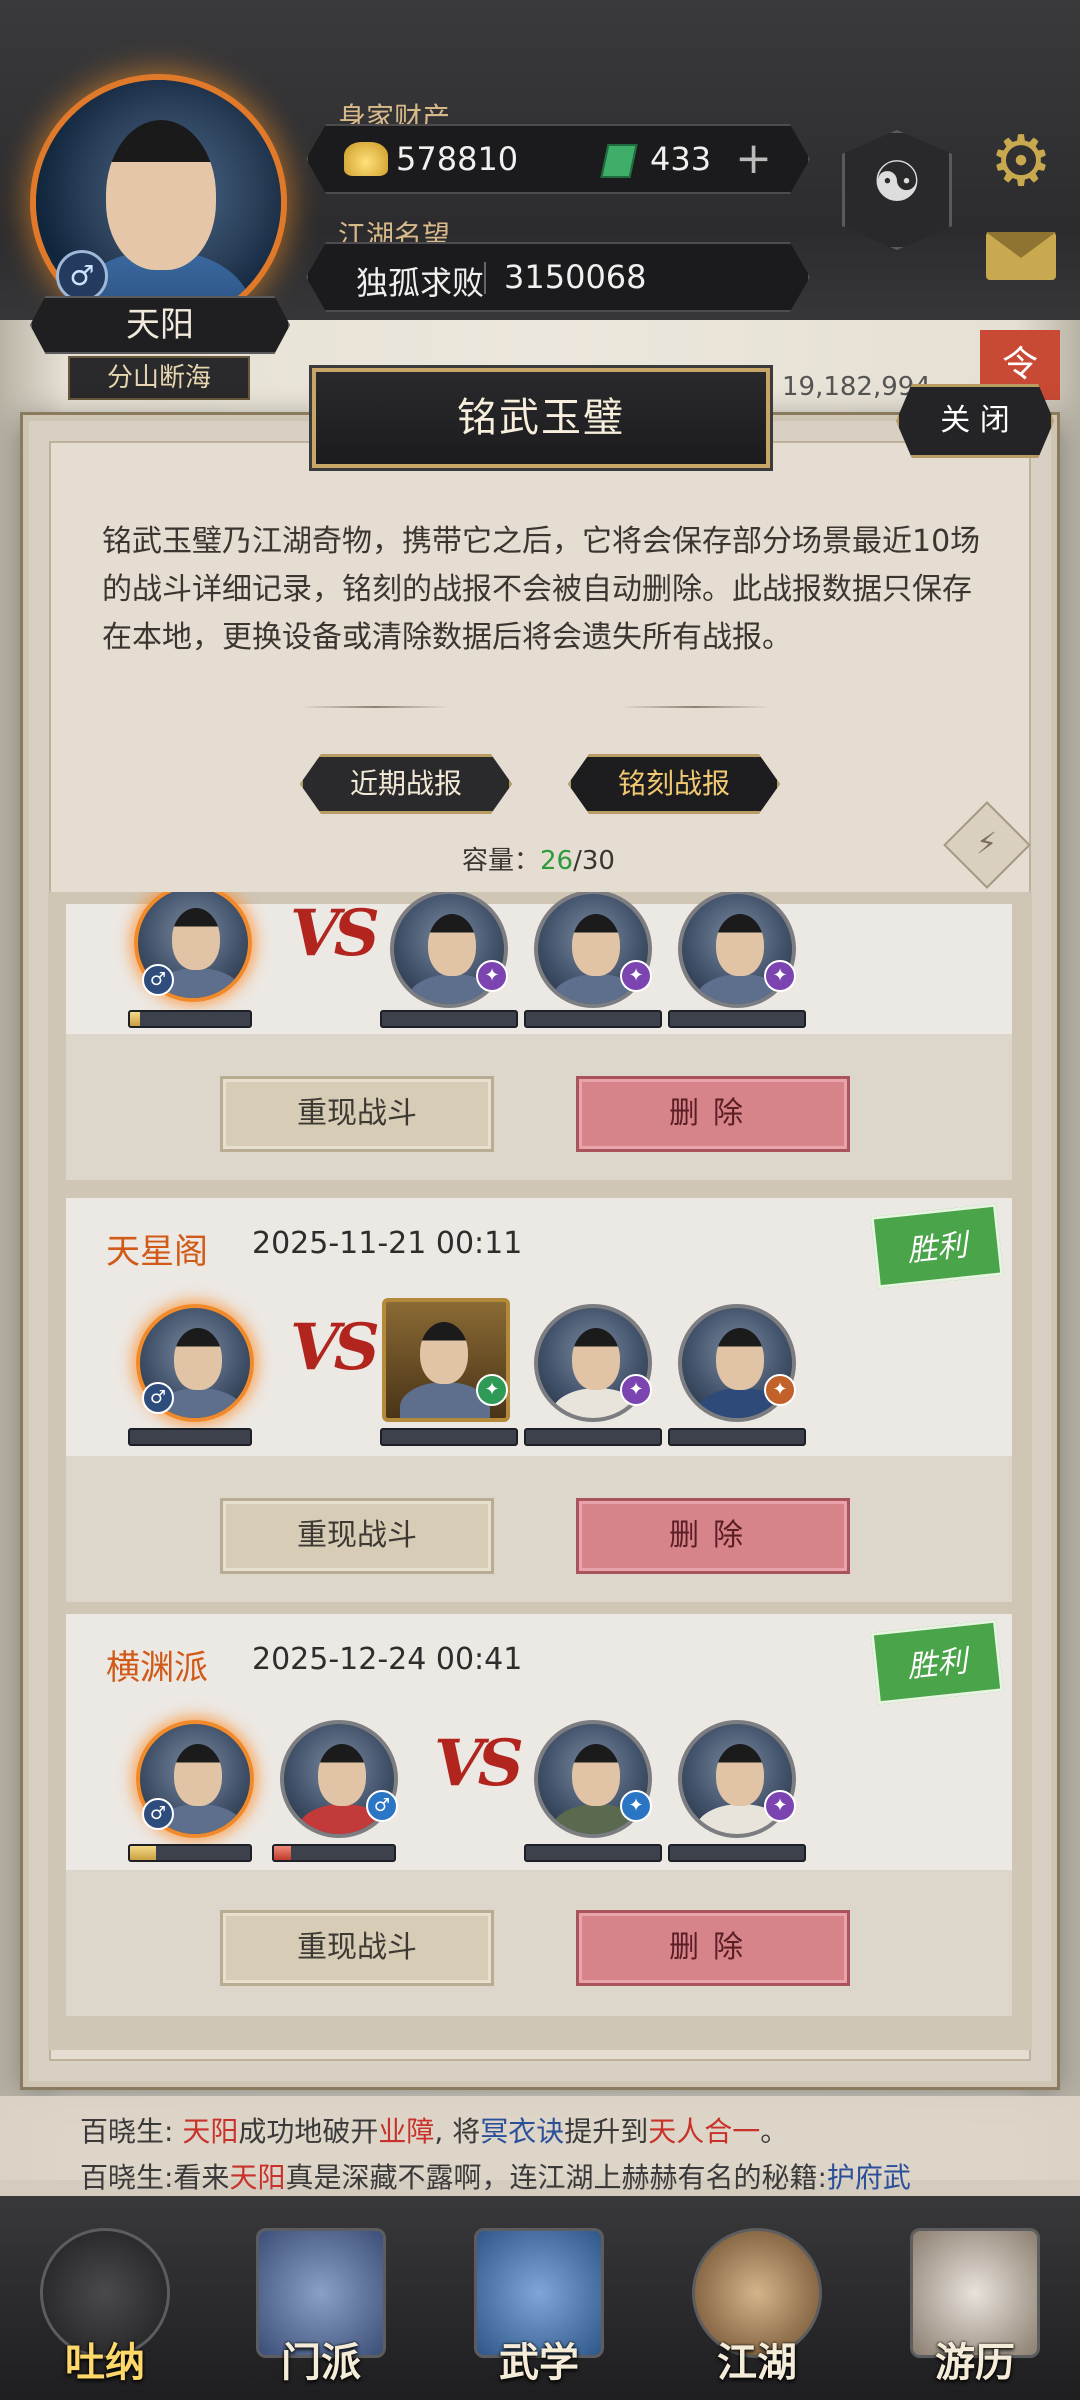 The height and width of the screenshot is (2400, 1080). Describe the element at coordinates (594, 861) in the screenshot. I see `capacity-max: /30` at that location.